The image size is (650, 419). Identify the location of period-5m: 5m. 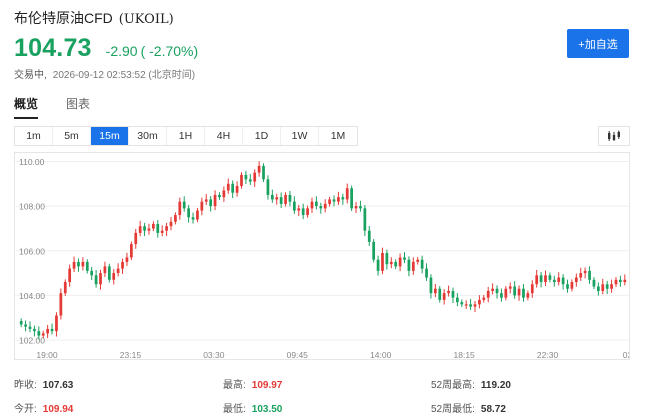
(72, 136).